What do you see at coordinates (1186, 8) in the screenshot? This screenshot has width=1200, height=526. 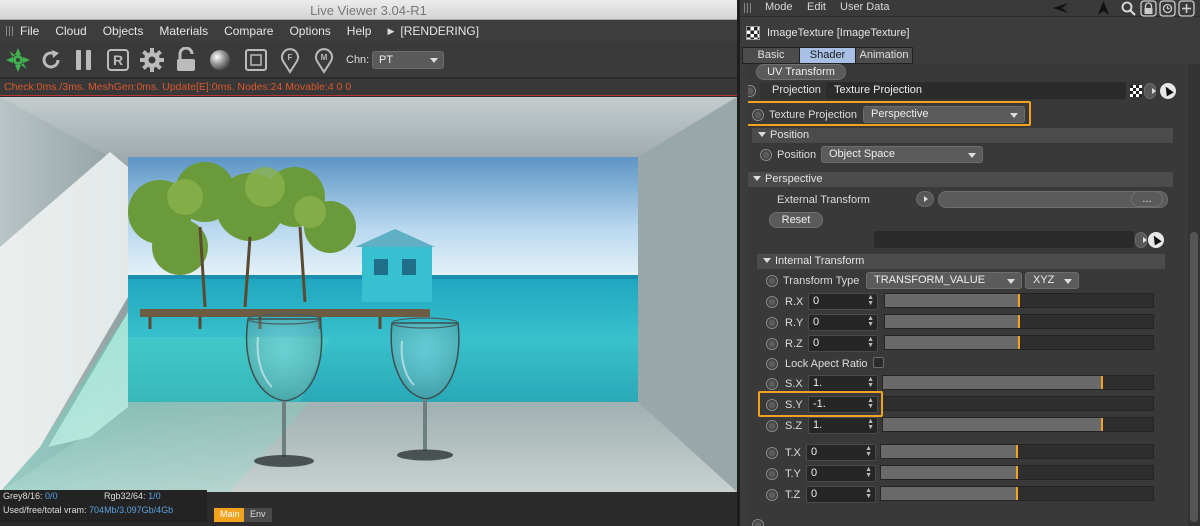 I see `add-panel-icon` at bounding box center [1186, 8].